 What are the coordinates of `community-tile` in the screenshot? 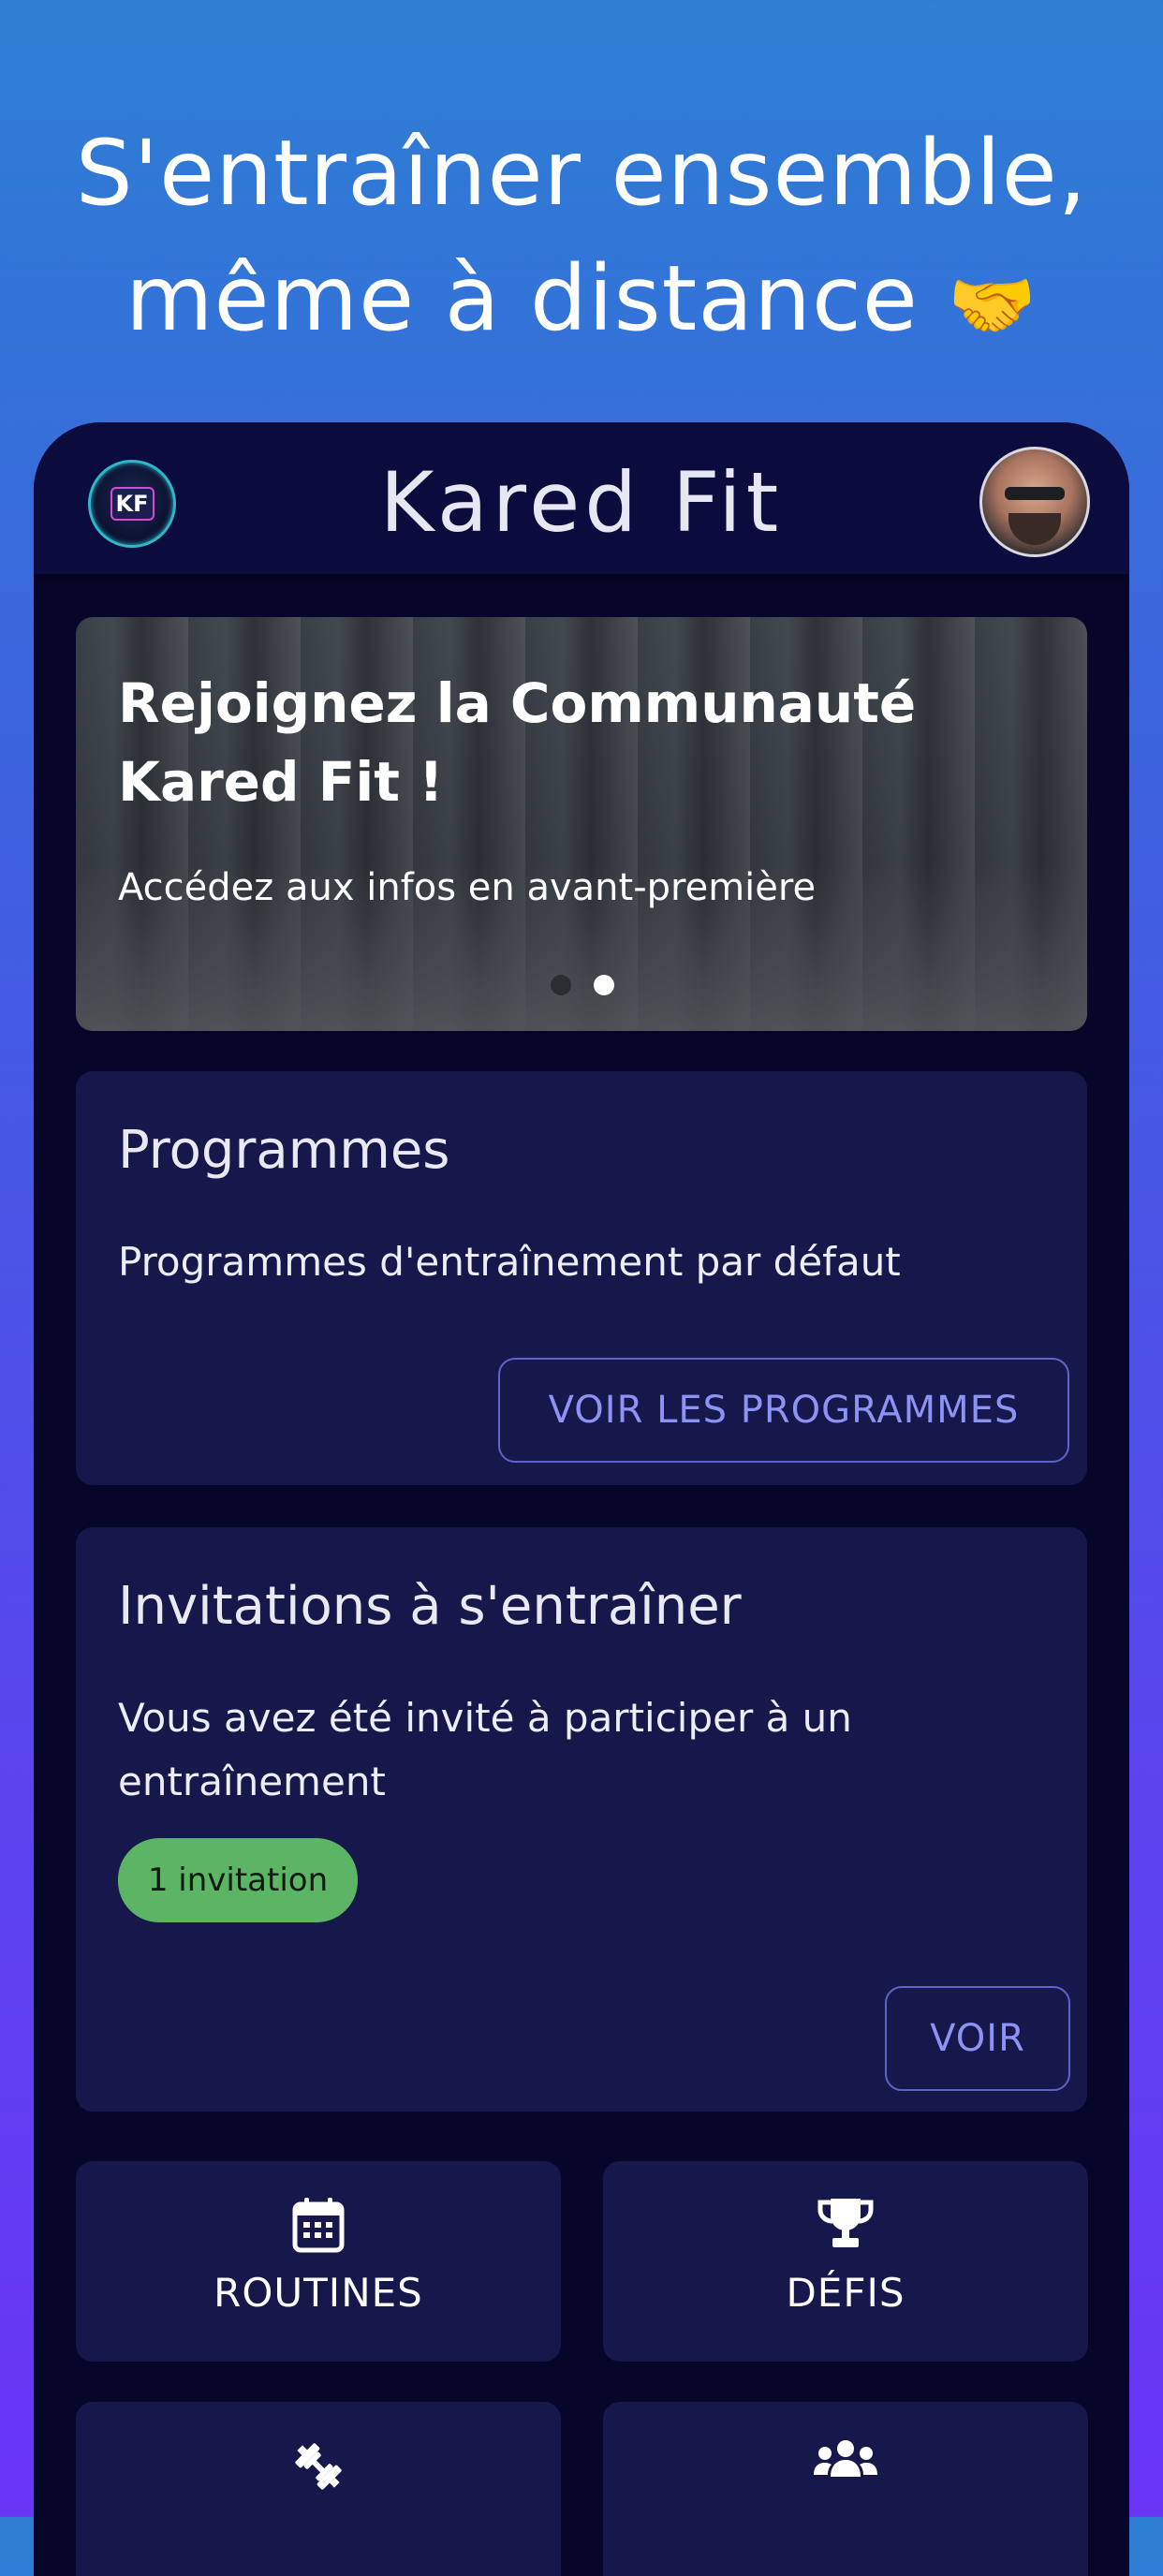 It's located at (845, 2489).